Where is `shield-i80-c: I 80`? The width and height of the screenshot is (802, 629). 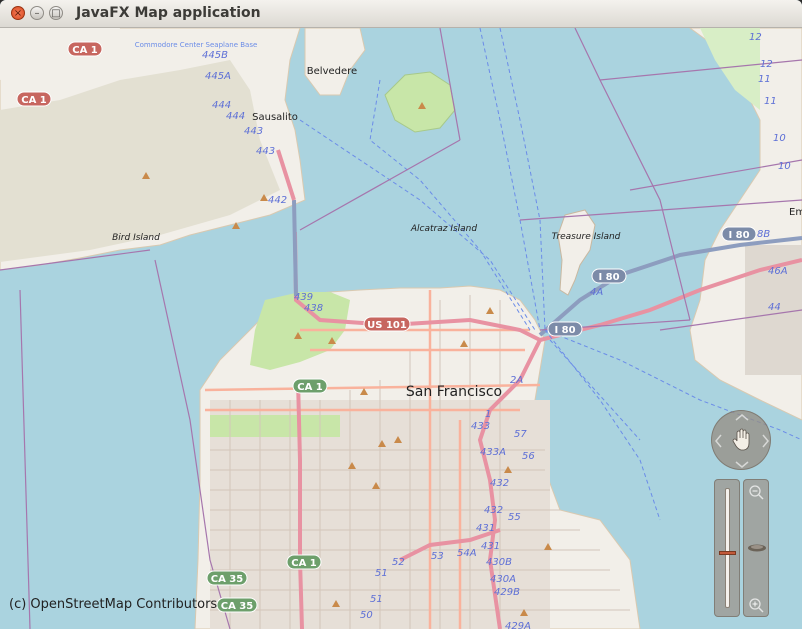
shield-i80-c: I 80 is located at coordinates (564, 330).